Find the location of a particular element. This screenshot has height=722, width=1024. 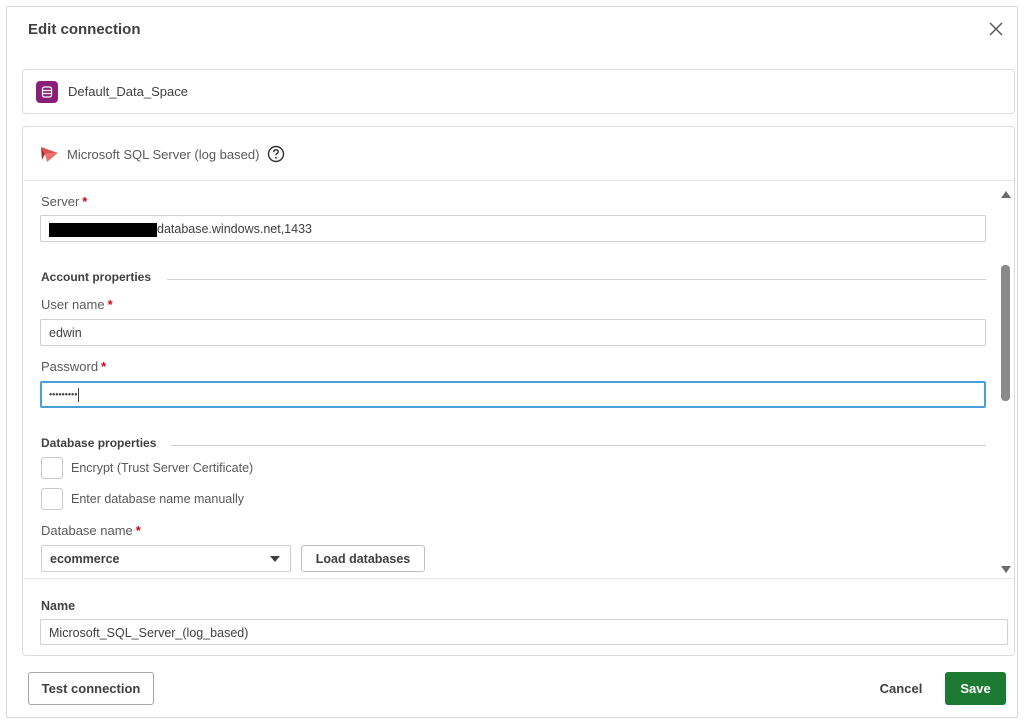

connector-type: Microsoft SQL Server (log based) is located at coordinates (162, 154).